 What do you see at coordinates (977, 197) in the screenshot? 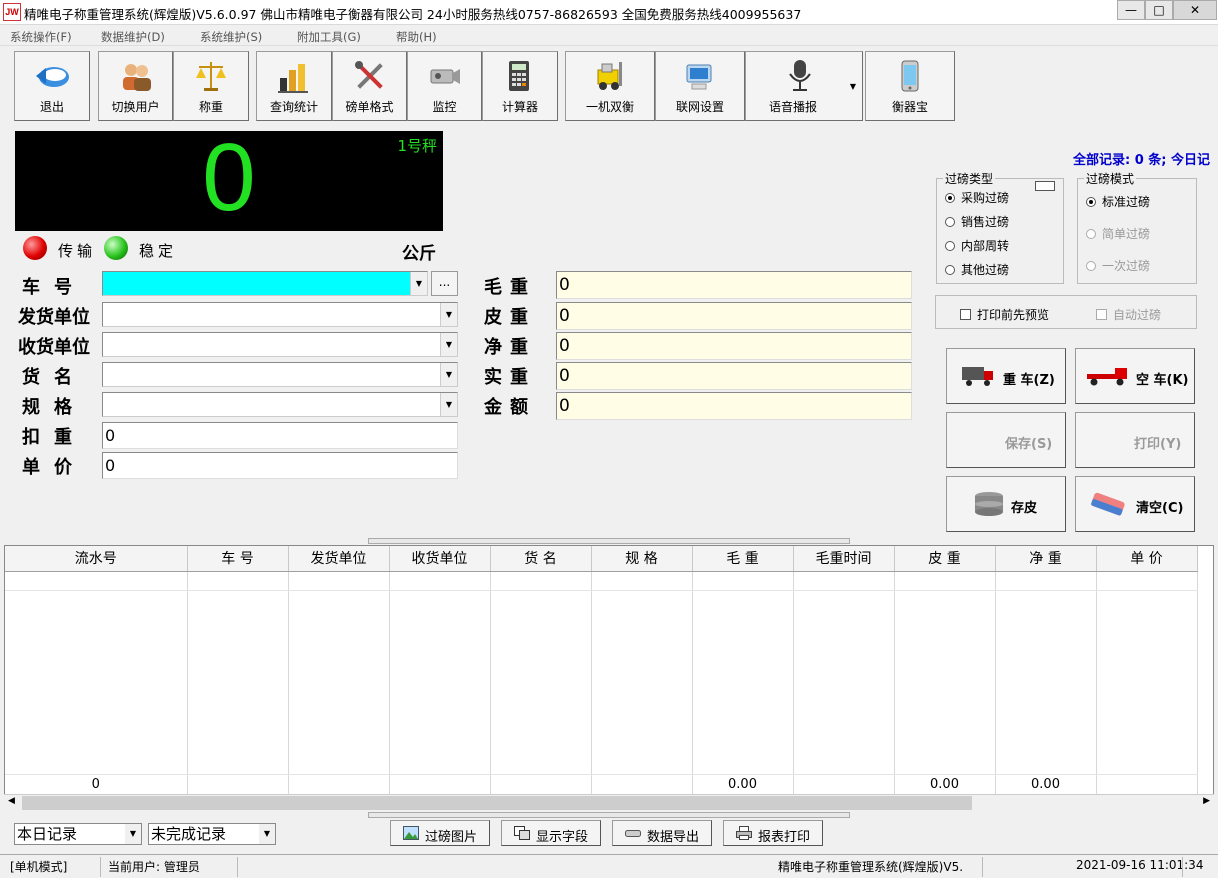
I see `weigh-type-purchase-radio: 采购过磅` at bounding box center [977, 197].